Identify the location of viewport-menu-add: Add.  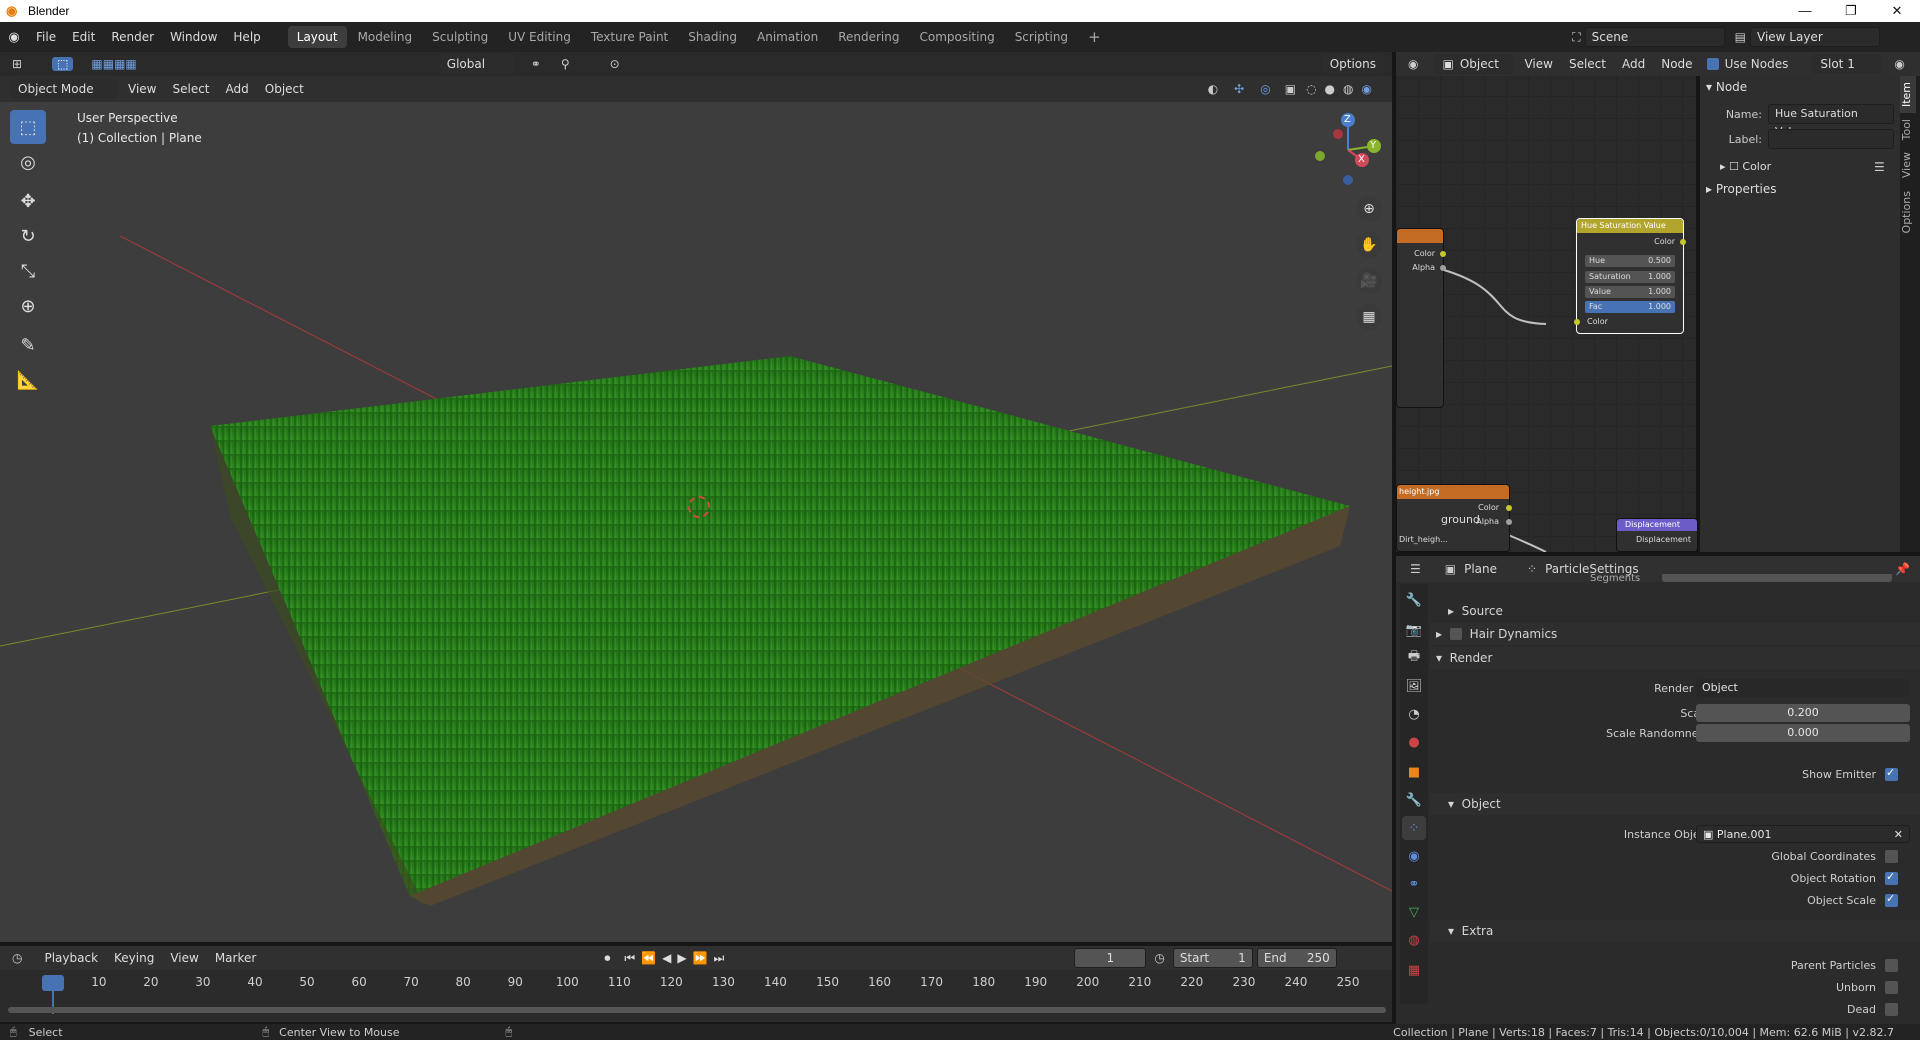
(237, 89).